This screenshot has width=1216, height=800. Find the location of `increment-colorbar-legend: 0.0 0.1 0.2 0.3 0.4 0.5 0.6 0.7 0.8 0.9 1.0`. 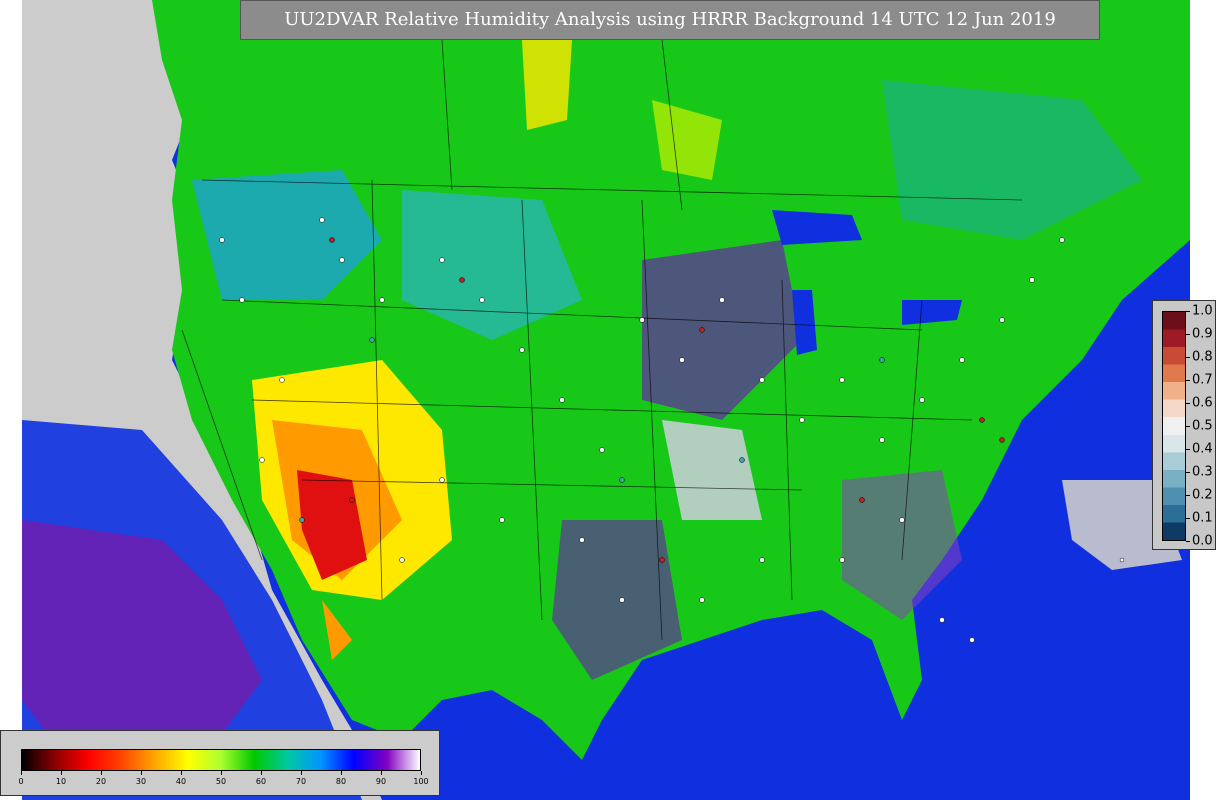

increment-colorbar-legend: 0.0 0.1 0.2 0.3 0.4 0.5 0.6 0.7 0.8 0.9 1.0 is located at coordinates (1184, 425).